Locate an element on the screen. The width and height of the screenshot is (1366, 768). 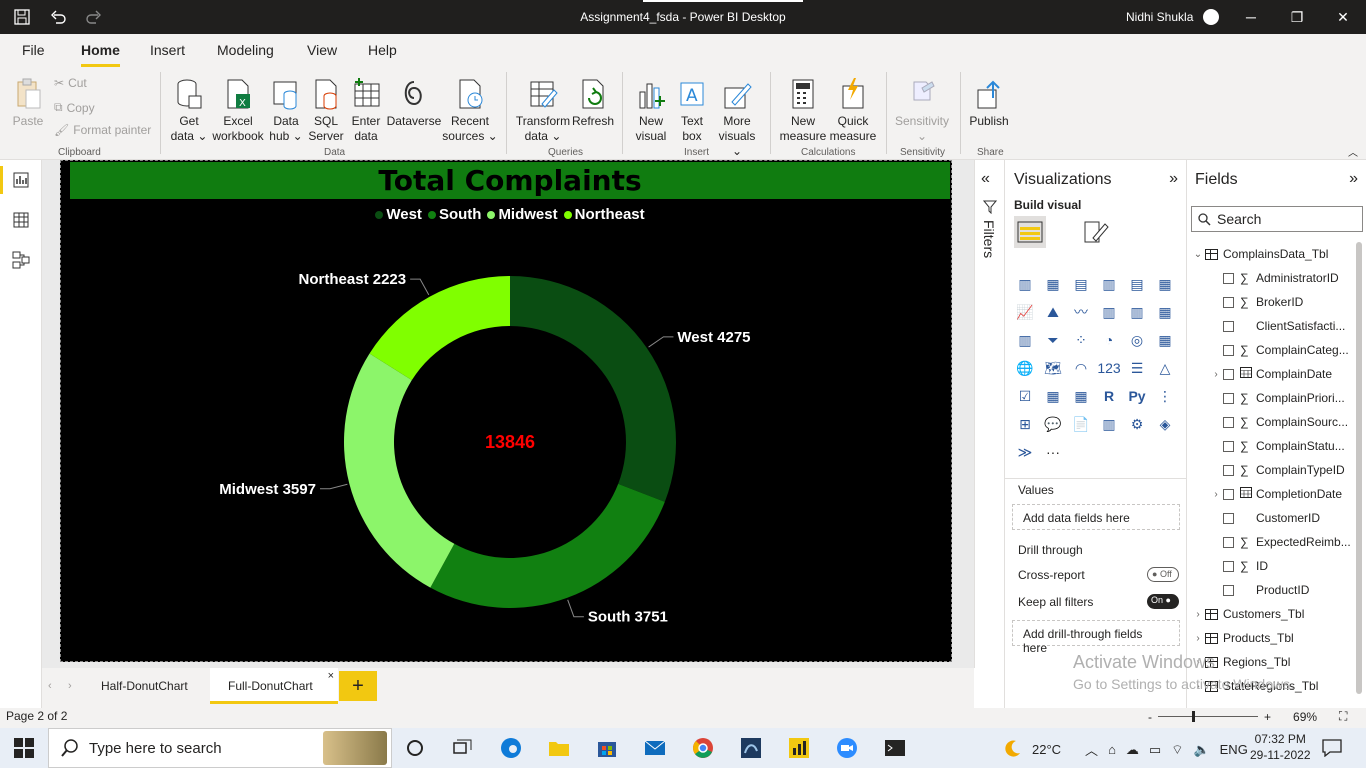
copy-button: ⧉ Copy is located at coordinates (74, 107).